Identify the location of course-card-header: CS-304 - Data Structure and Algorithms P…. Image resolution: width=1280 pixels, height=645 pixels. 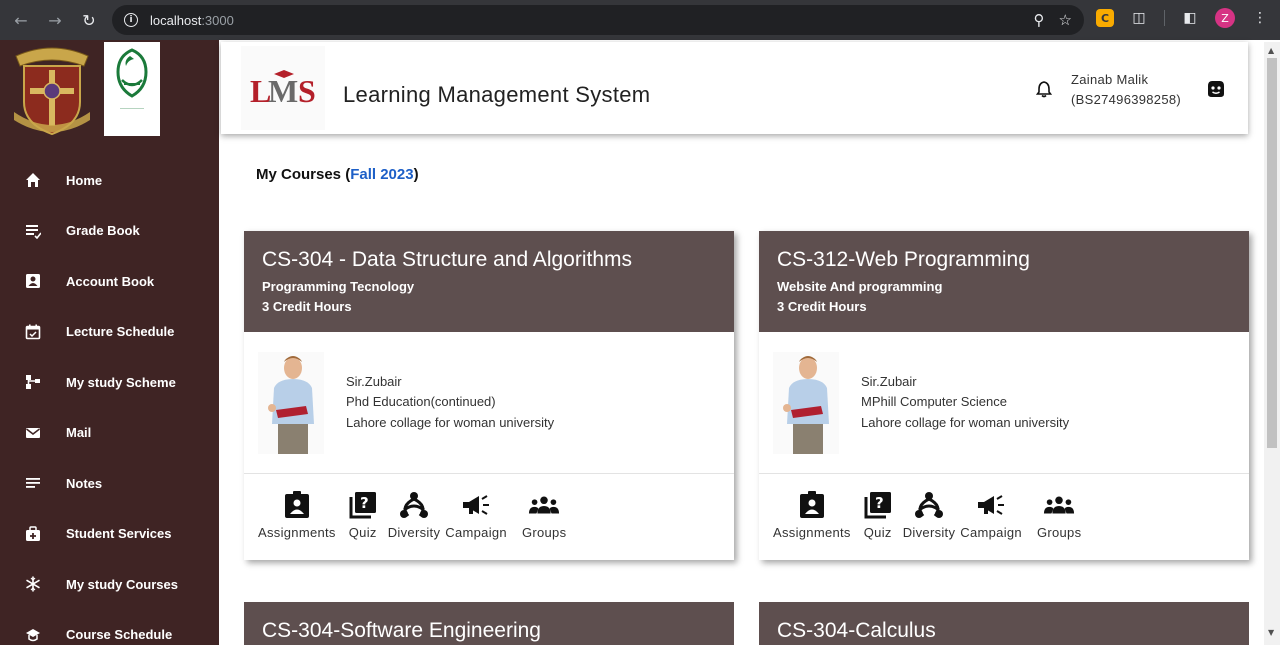
(489, 281).